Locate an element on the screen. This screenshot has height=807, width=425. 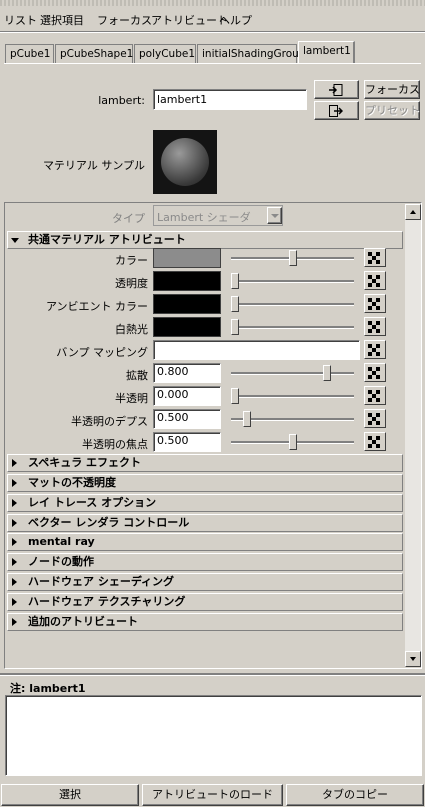
presets-button: プリセット is located at coordinates (392, 110).